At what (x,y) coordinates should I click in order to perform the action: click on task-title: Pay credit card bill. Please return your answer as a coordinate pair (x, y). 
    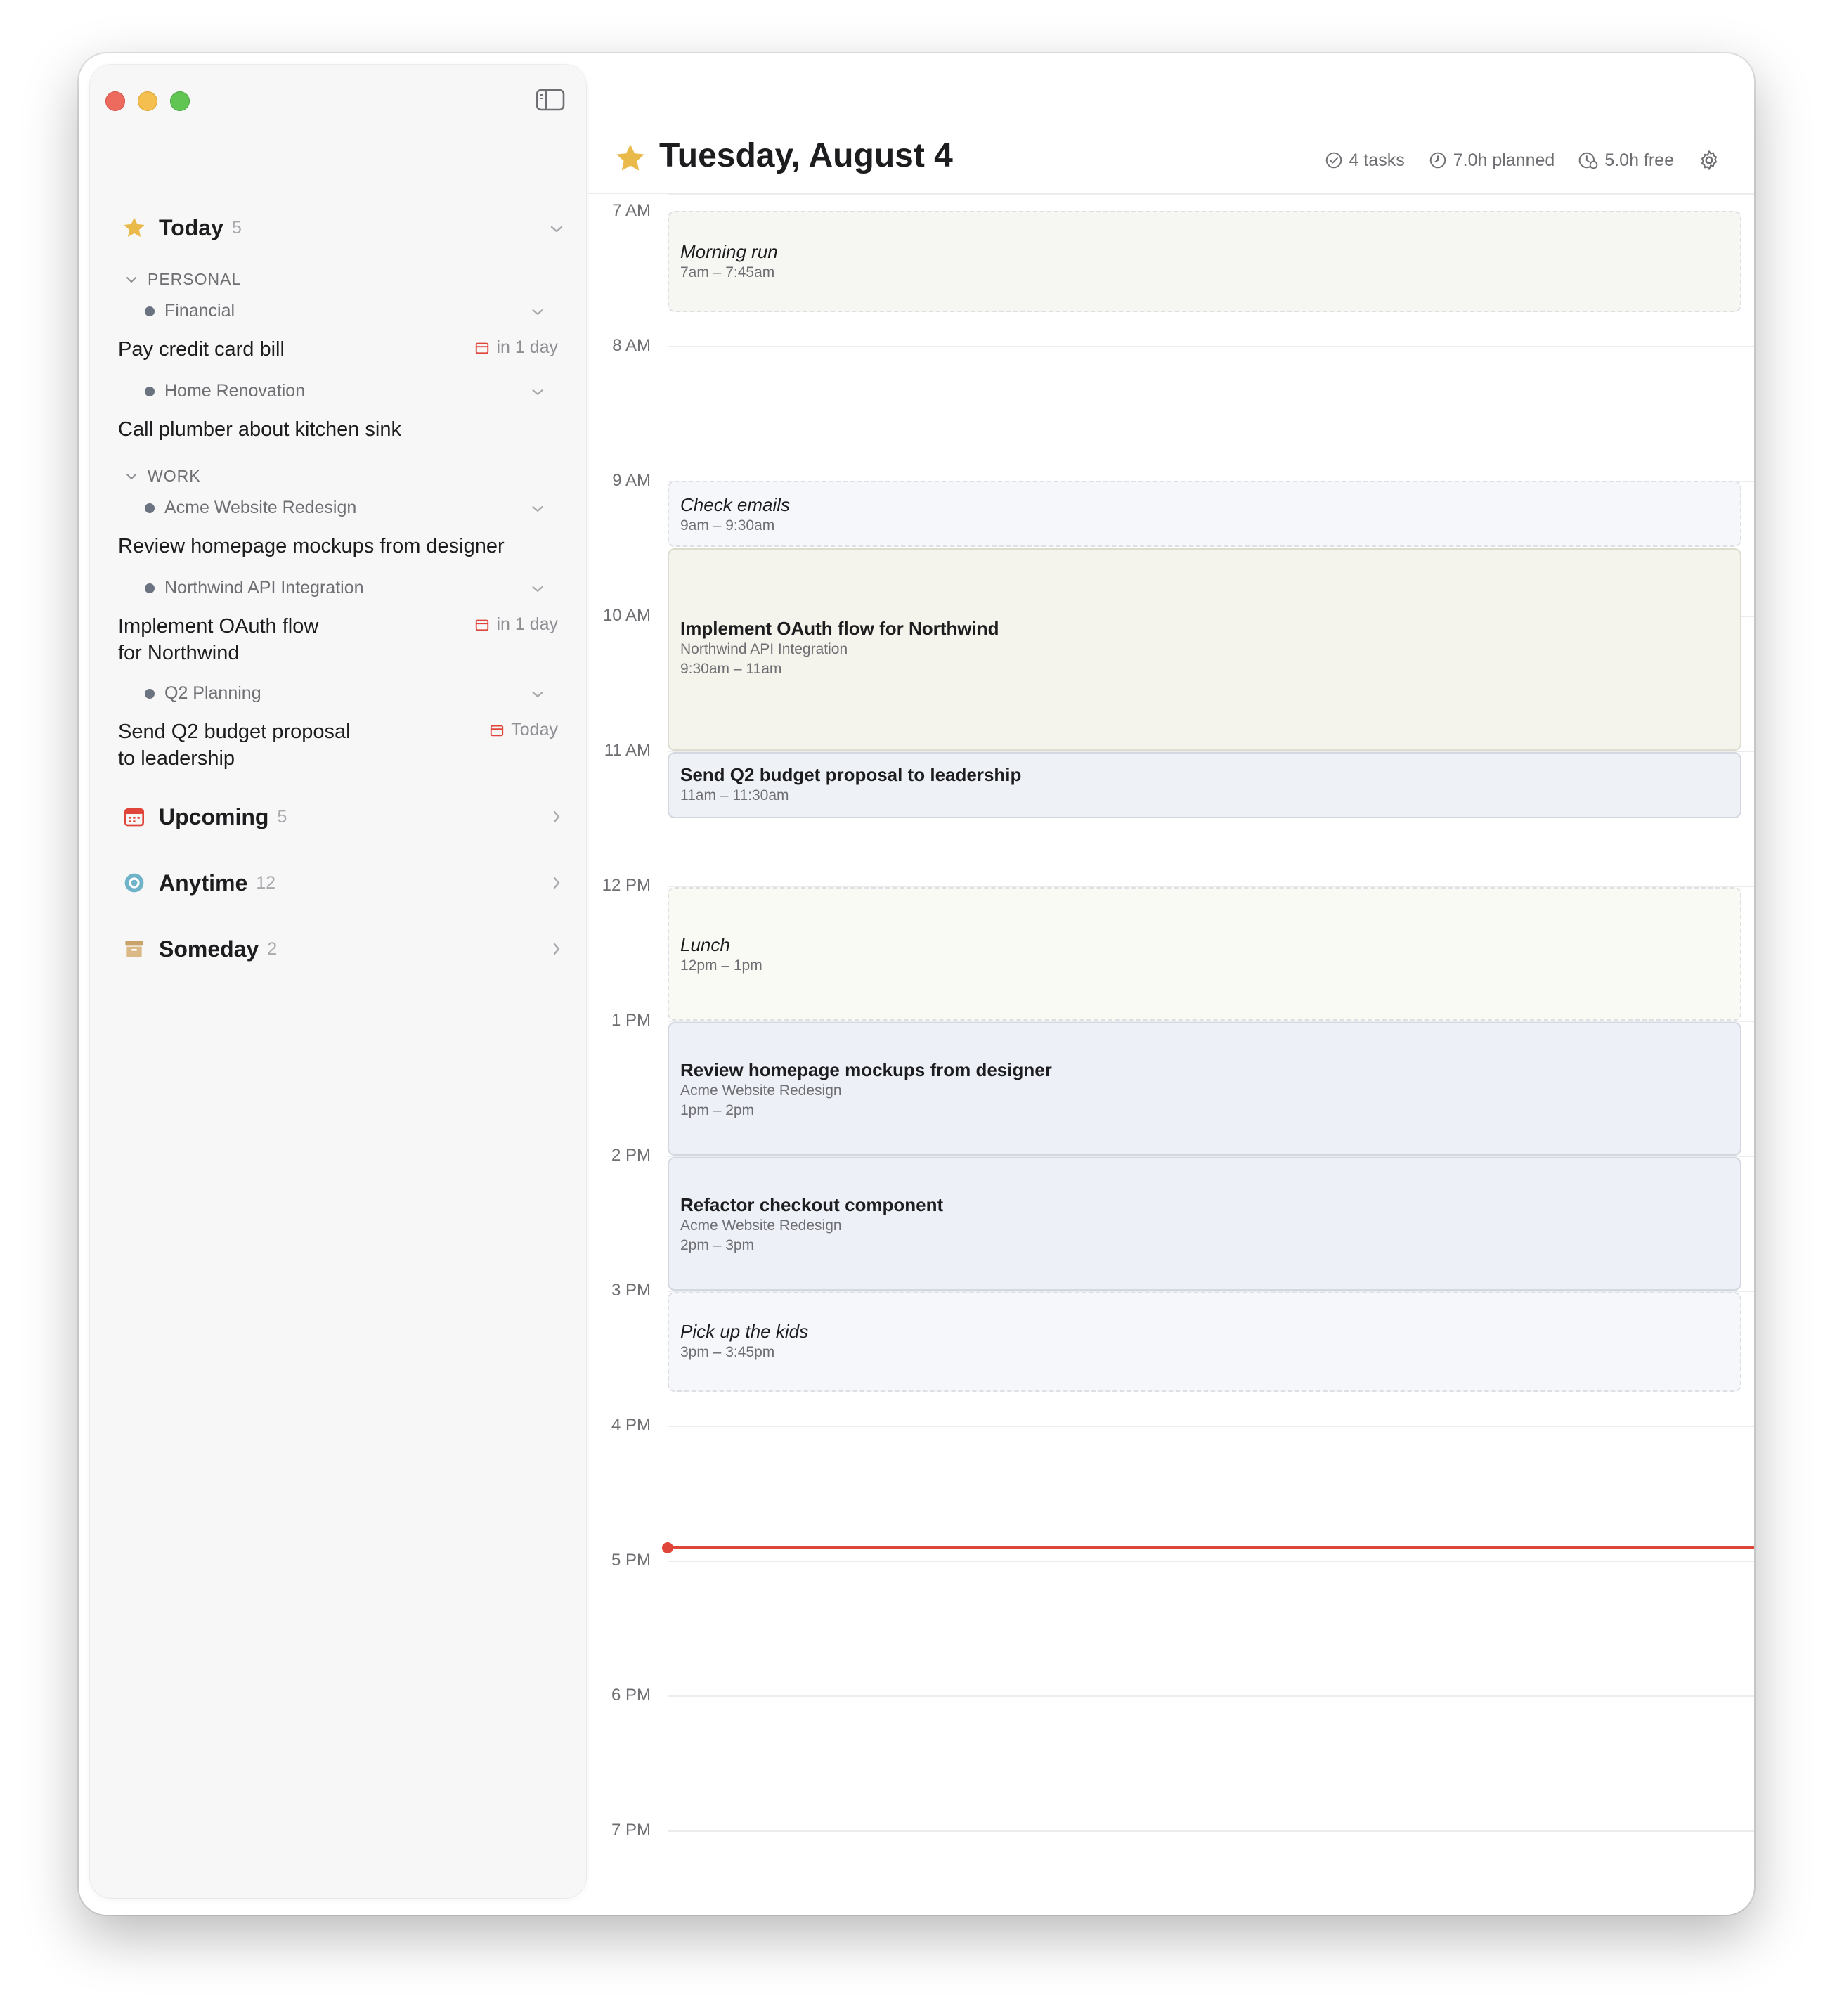
    Looking at the image, I should click on (202, 349).